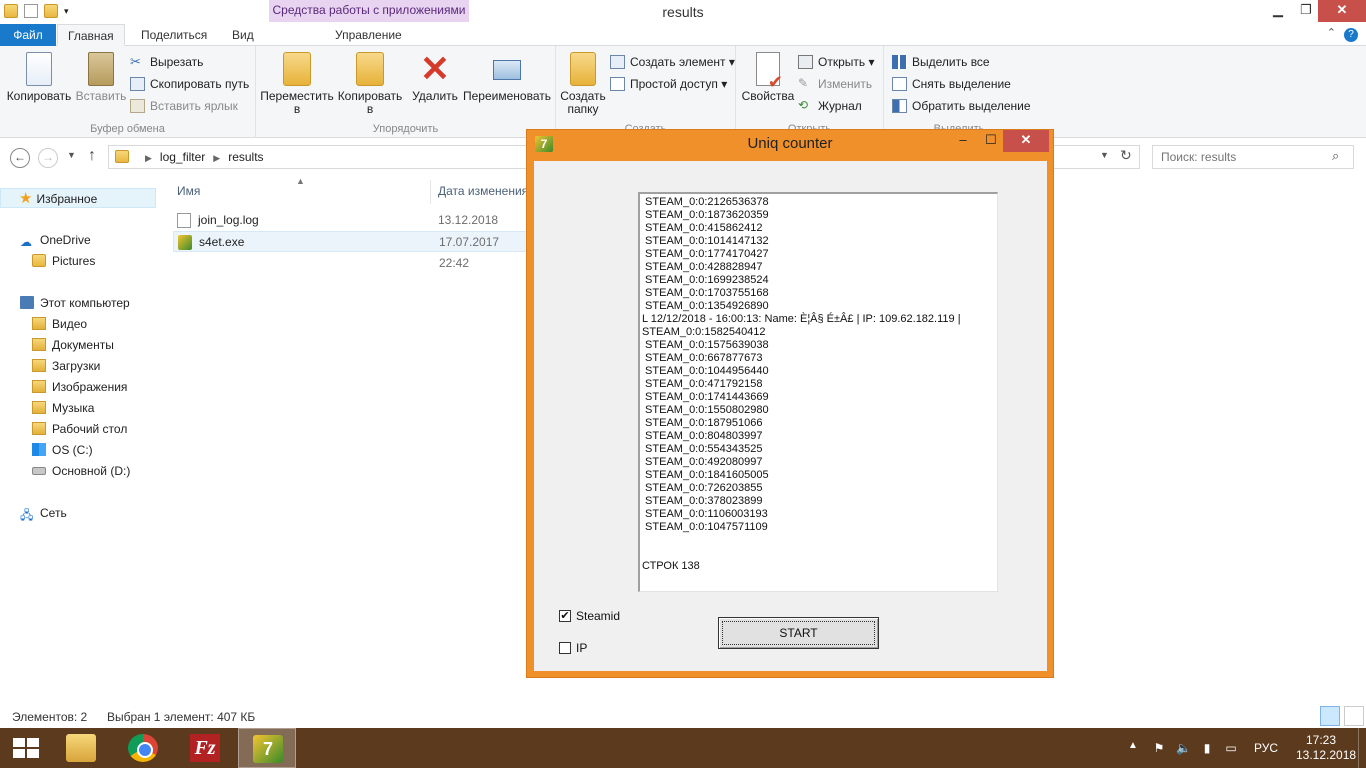  I want to click on nav-item-drive-c: OS (C:), so click(62, 450).